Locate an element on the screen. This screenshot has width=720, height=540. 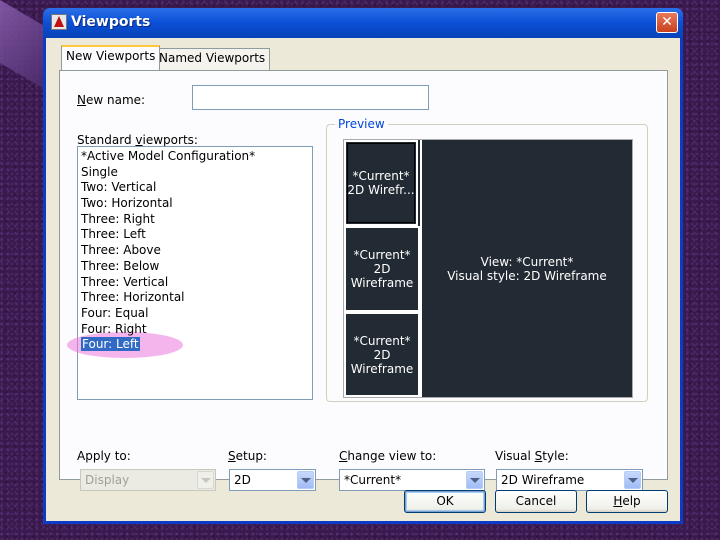
tab-new-viewports: New Viewports is located at coordinates (111, 57).